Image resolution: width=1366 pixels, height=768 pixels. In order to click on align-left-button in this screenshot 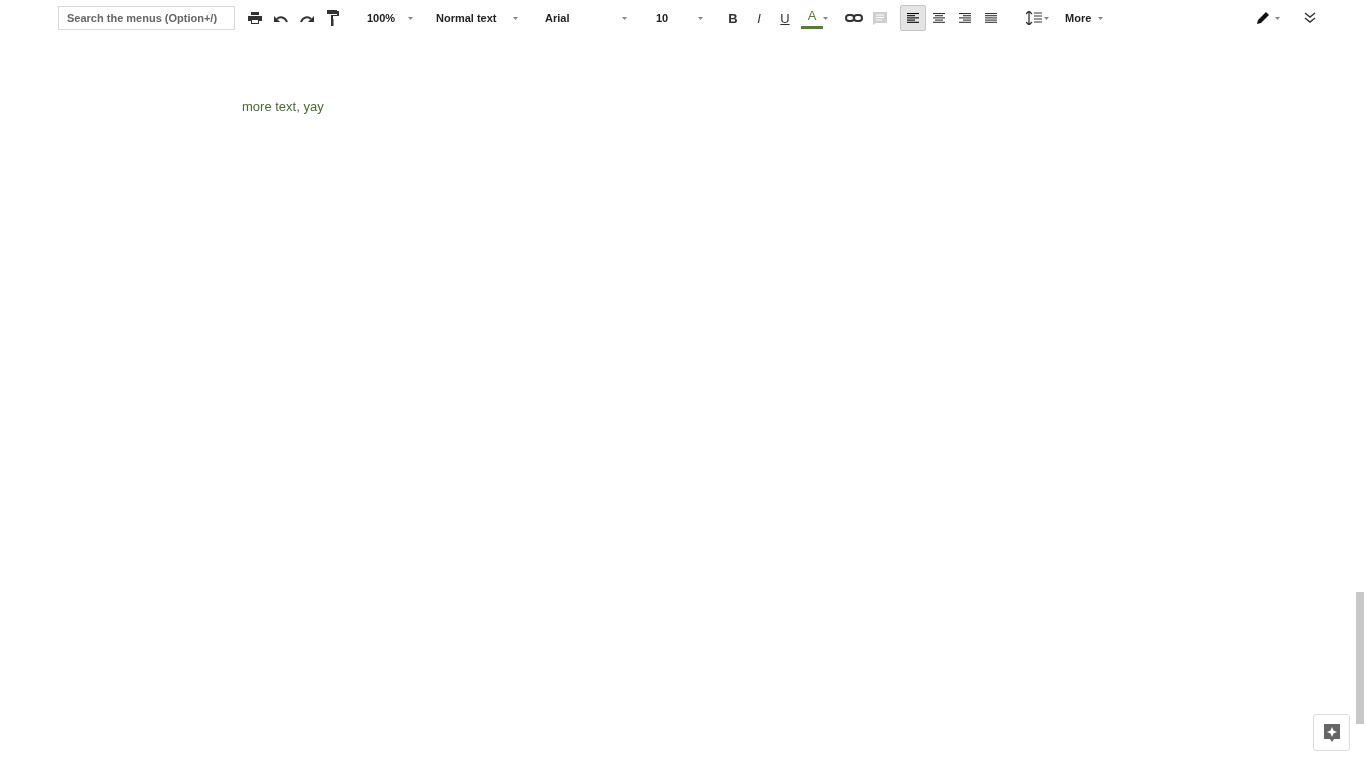, I will do `click(913, 18)`.